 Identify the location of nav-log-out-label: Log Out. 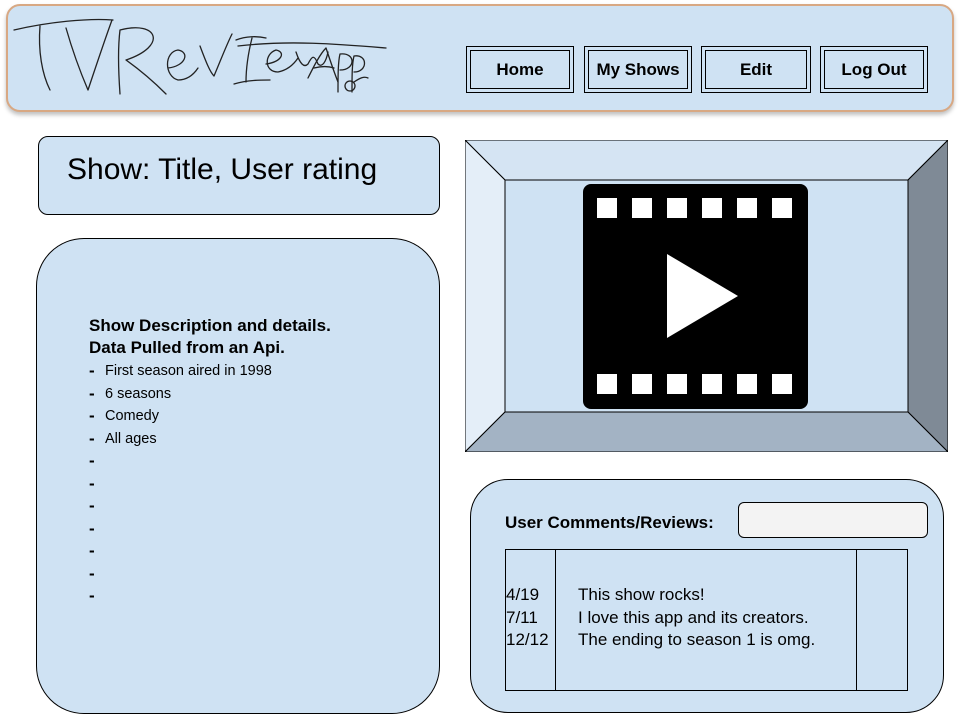
(874, 69).